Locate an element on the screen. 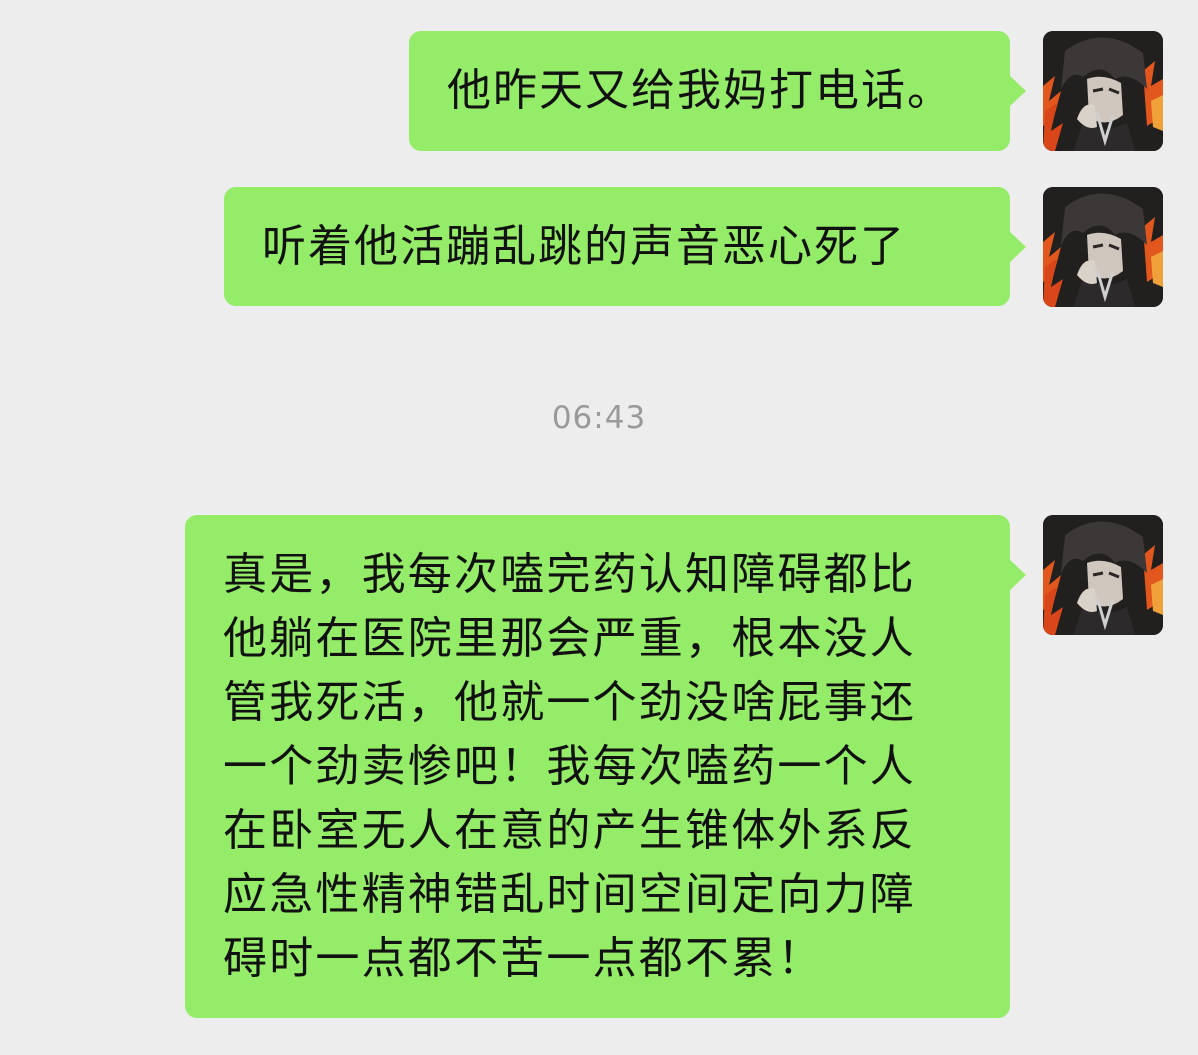  message-bubble: 听着他活蹦乱跳的声音恶心死了 is located at coordinates (625, 246).